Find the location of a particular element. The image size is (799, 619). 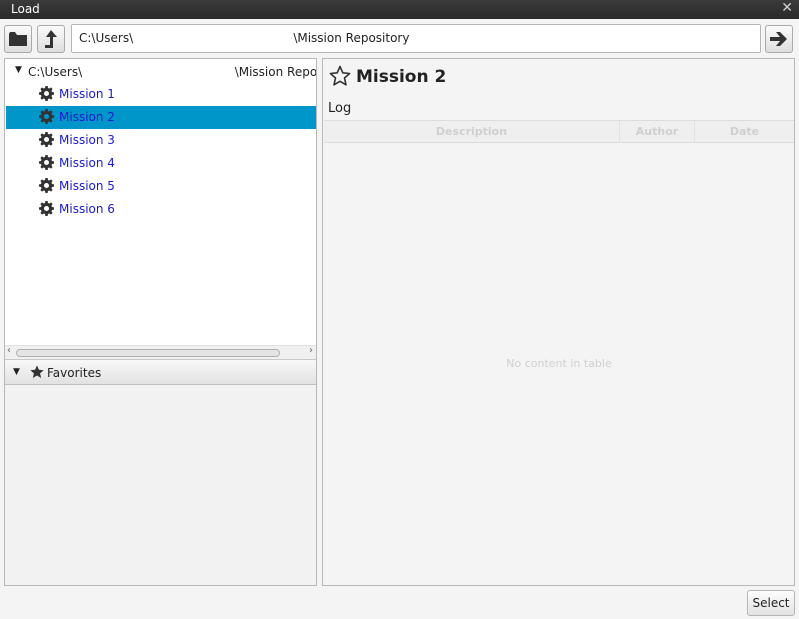

right-arrow-icon is located at coordinates (778, 39).